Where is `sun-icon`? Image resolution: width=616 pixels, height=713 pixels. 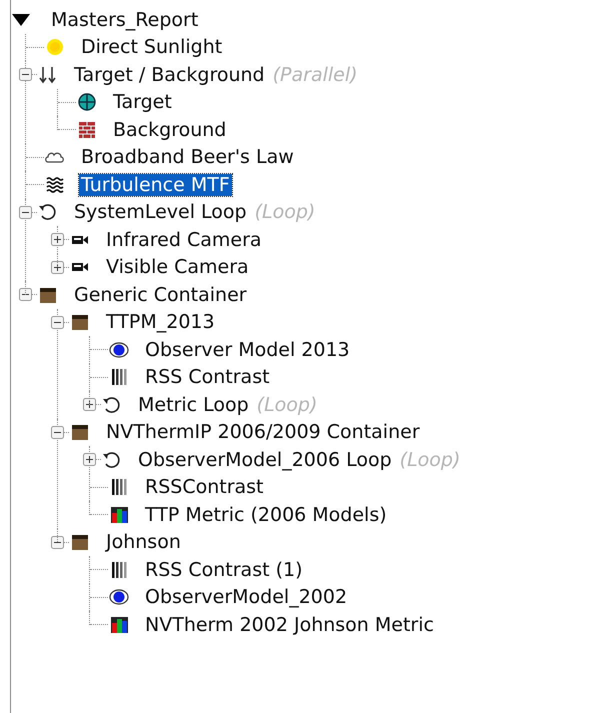
sun-icon is located at coordinates (55, 47).